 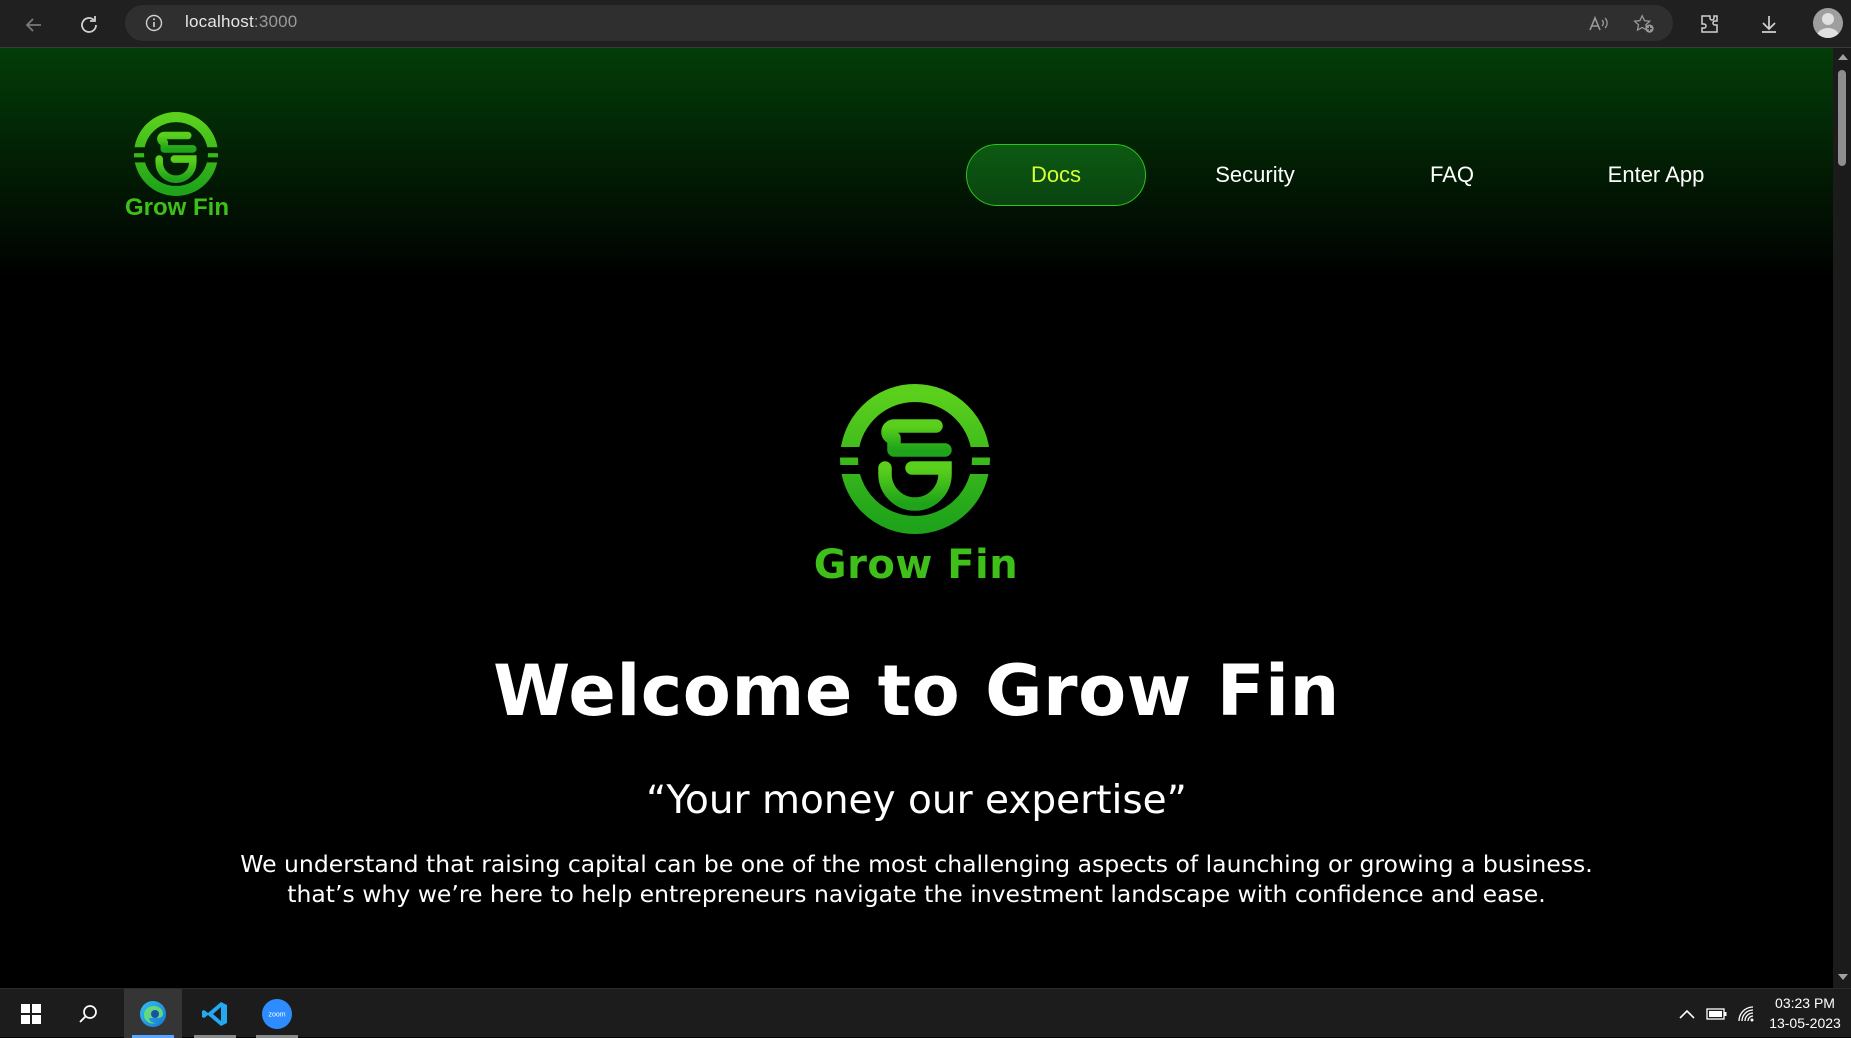 What do you see at coordinates (154, 23) in the screenshot?
I see `info-icon` at bounding box center [154, 23].